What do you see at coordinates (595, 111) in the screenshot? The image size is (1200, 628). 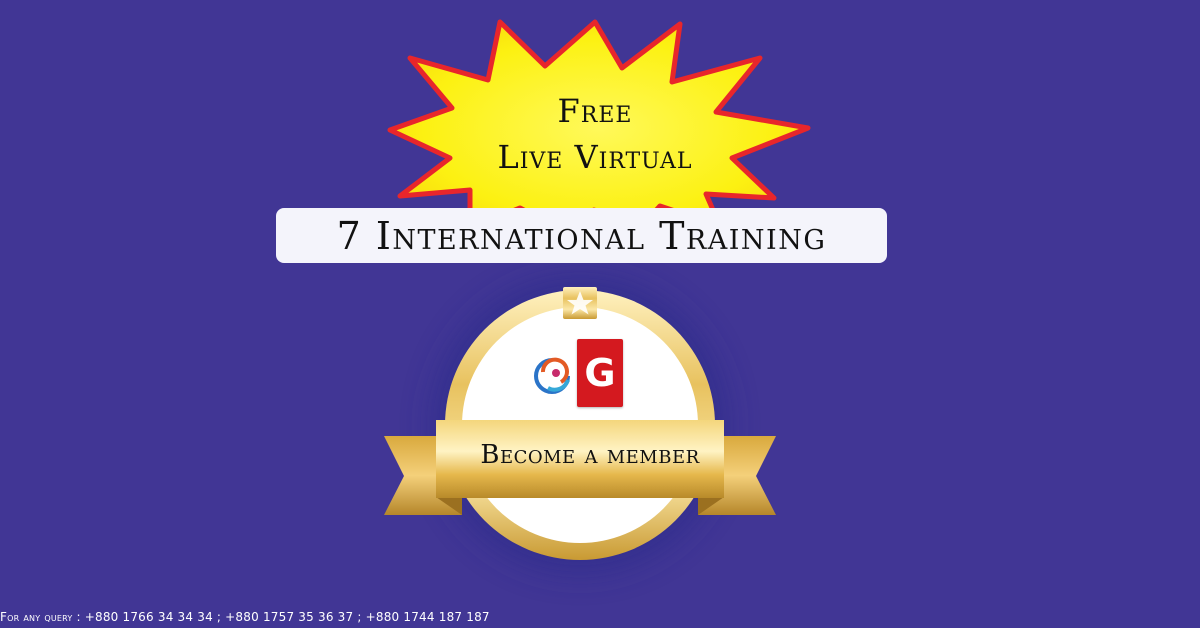 I see `burst-line-free: Free` at bounding box center [595, 111].